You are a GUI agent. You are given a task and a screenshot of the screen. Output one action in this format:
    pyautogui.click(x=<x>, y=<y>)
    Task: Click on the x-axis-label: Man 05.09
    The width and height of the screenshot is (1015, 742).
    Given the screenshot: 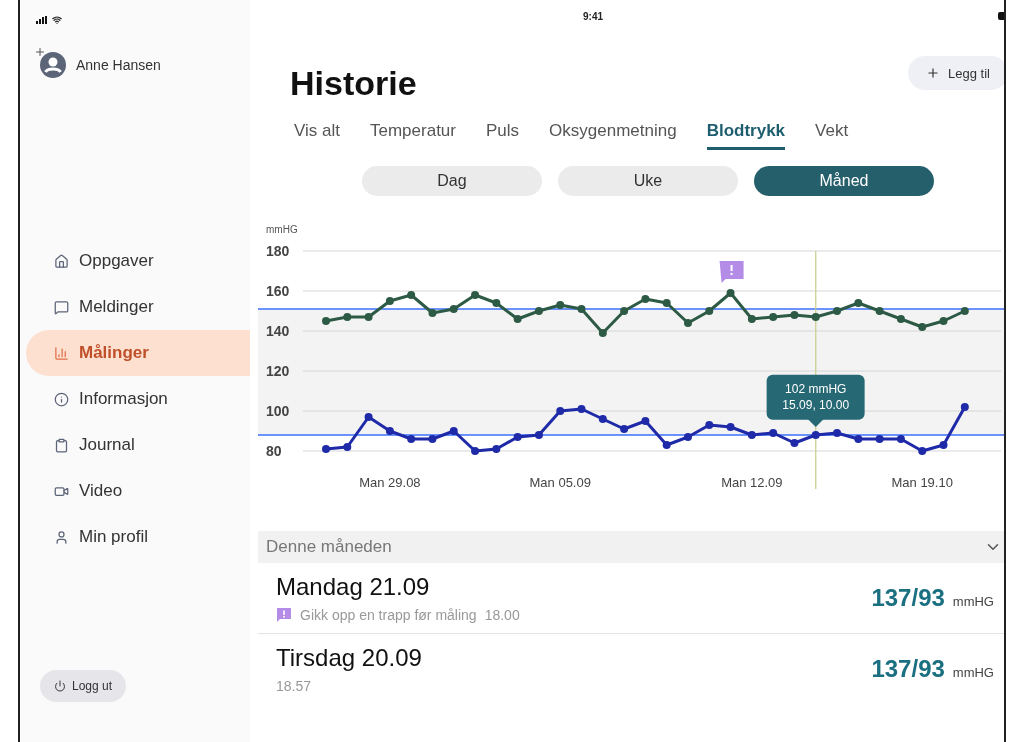 What is the action you would take?
    pyautogui.click(x=560, y=482)
    